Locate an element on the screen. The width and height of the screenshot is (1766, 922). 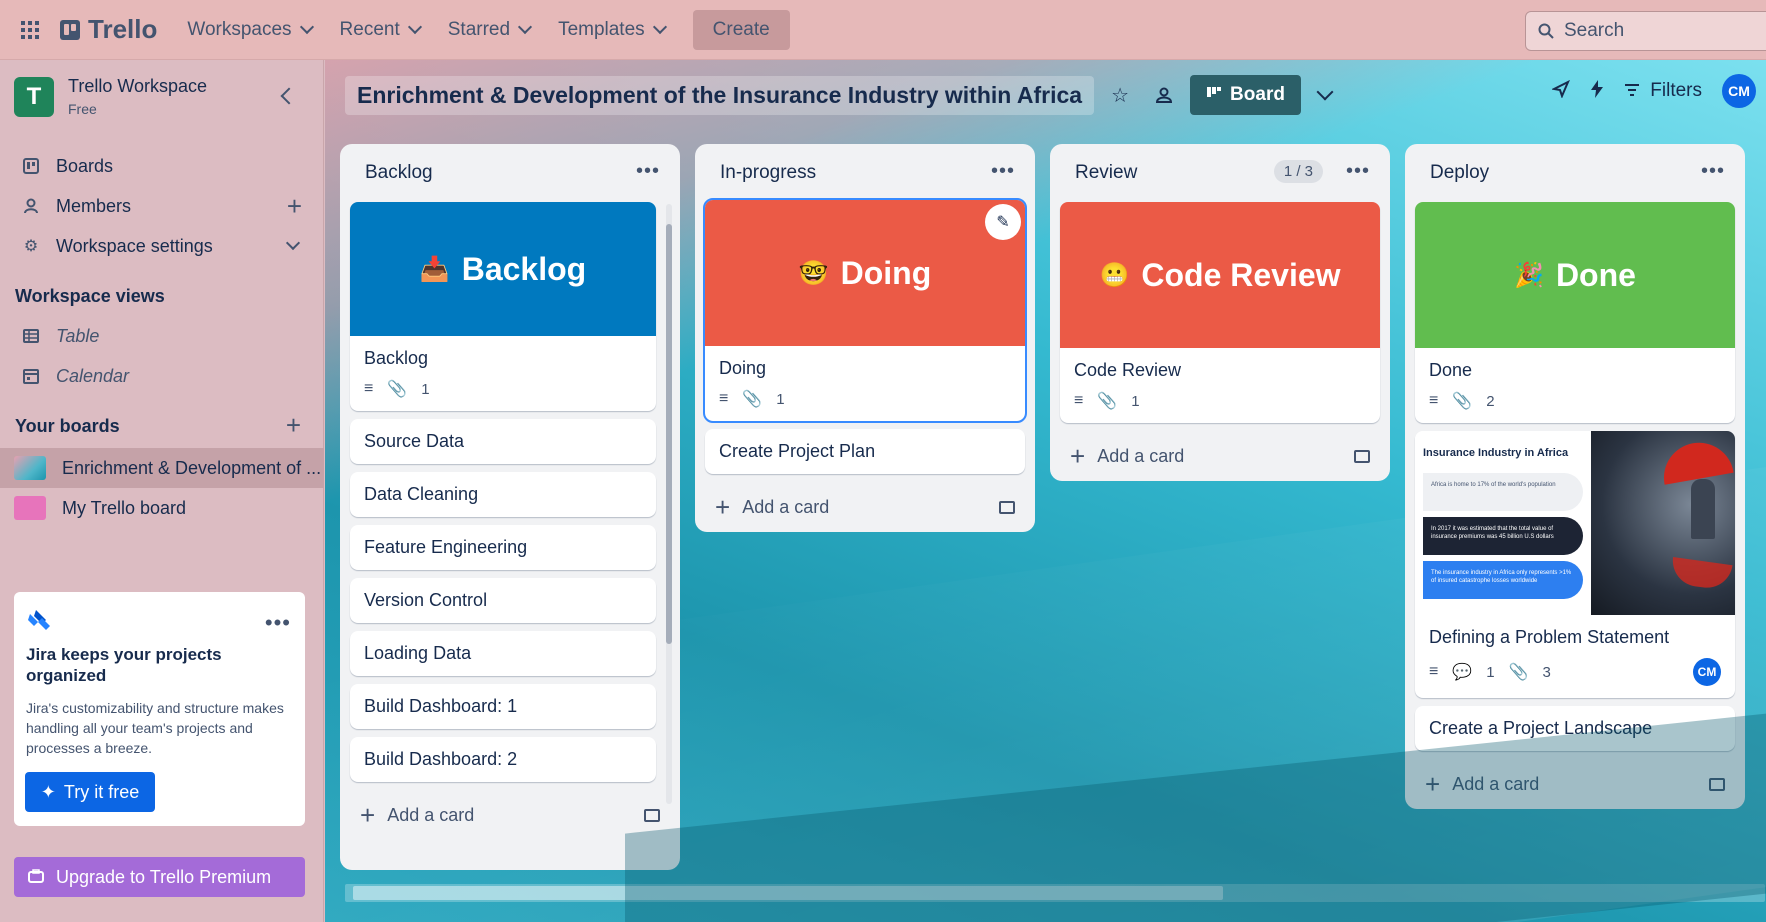
card-title: Source Data is located at coordinates (414, 441).